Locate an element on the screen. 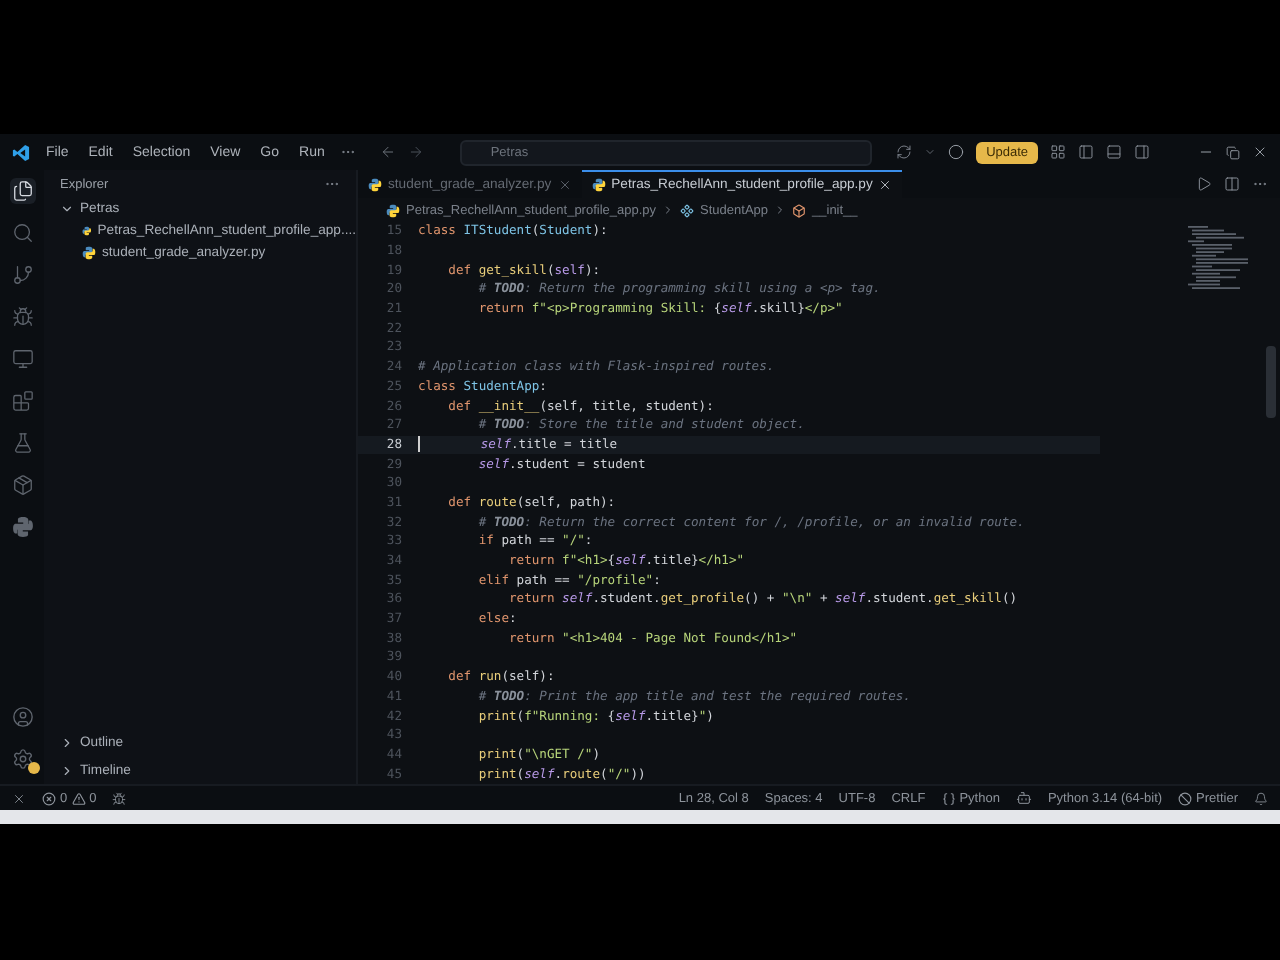 Image resolution: width=1280 pixels, height=960 pixels. sidebar-toggle-icon is located at coordinates (1086, 152).